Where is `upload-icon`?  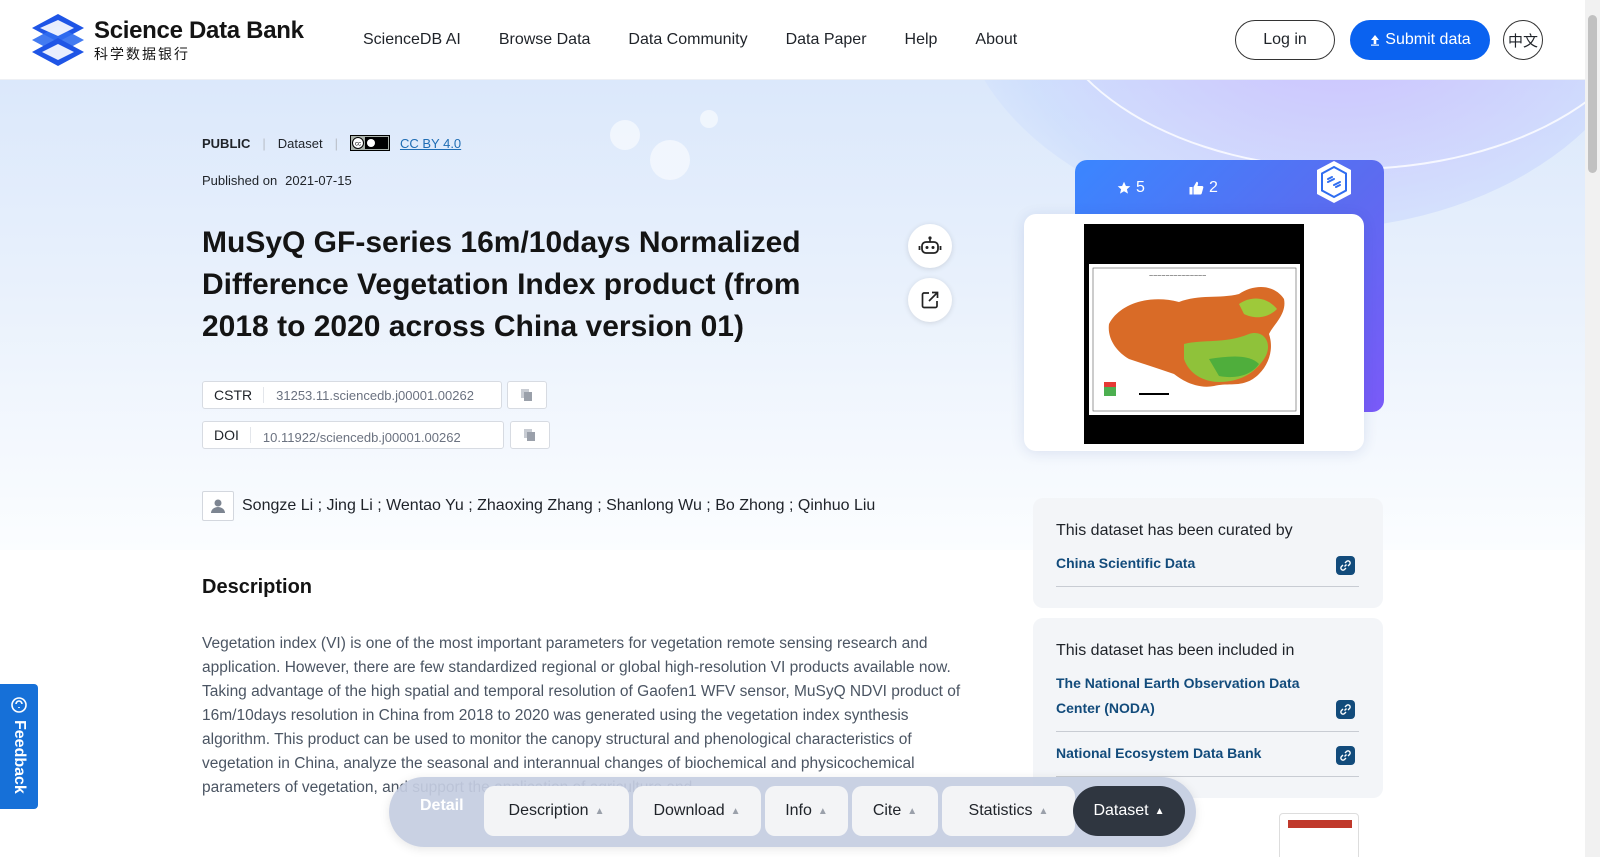 upload-icon is located at coordinates (1375, 40).